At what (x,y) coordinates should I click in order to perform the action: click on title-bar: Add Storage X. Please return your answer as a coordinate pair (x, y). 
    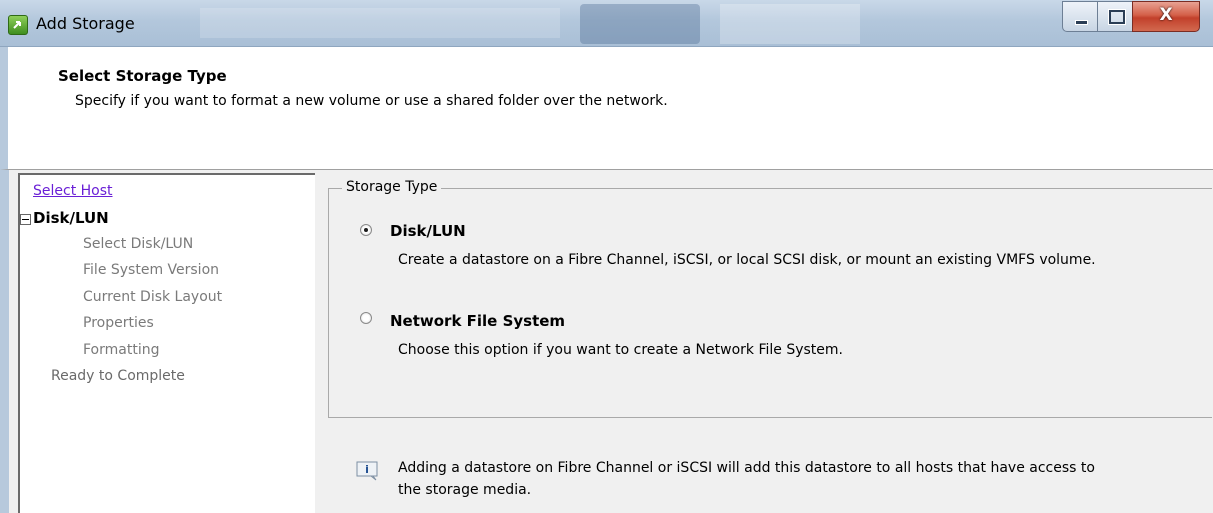
    Looking at the image, I should click on (606, 23).